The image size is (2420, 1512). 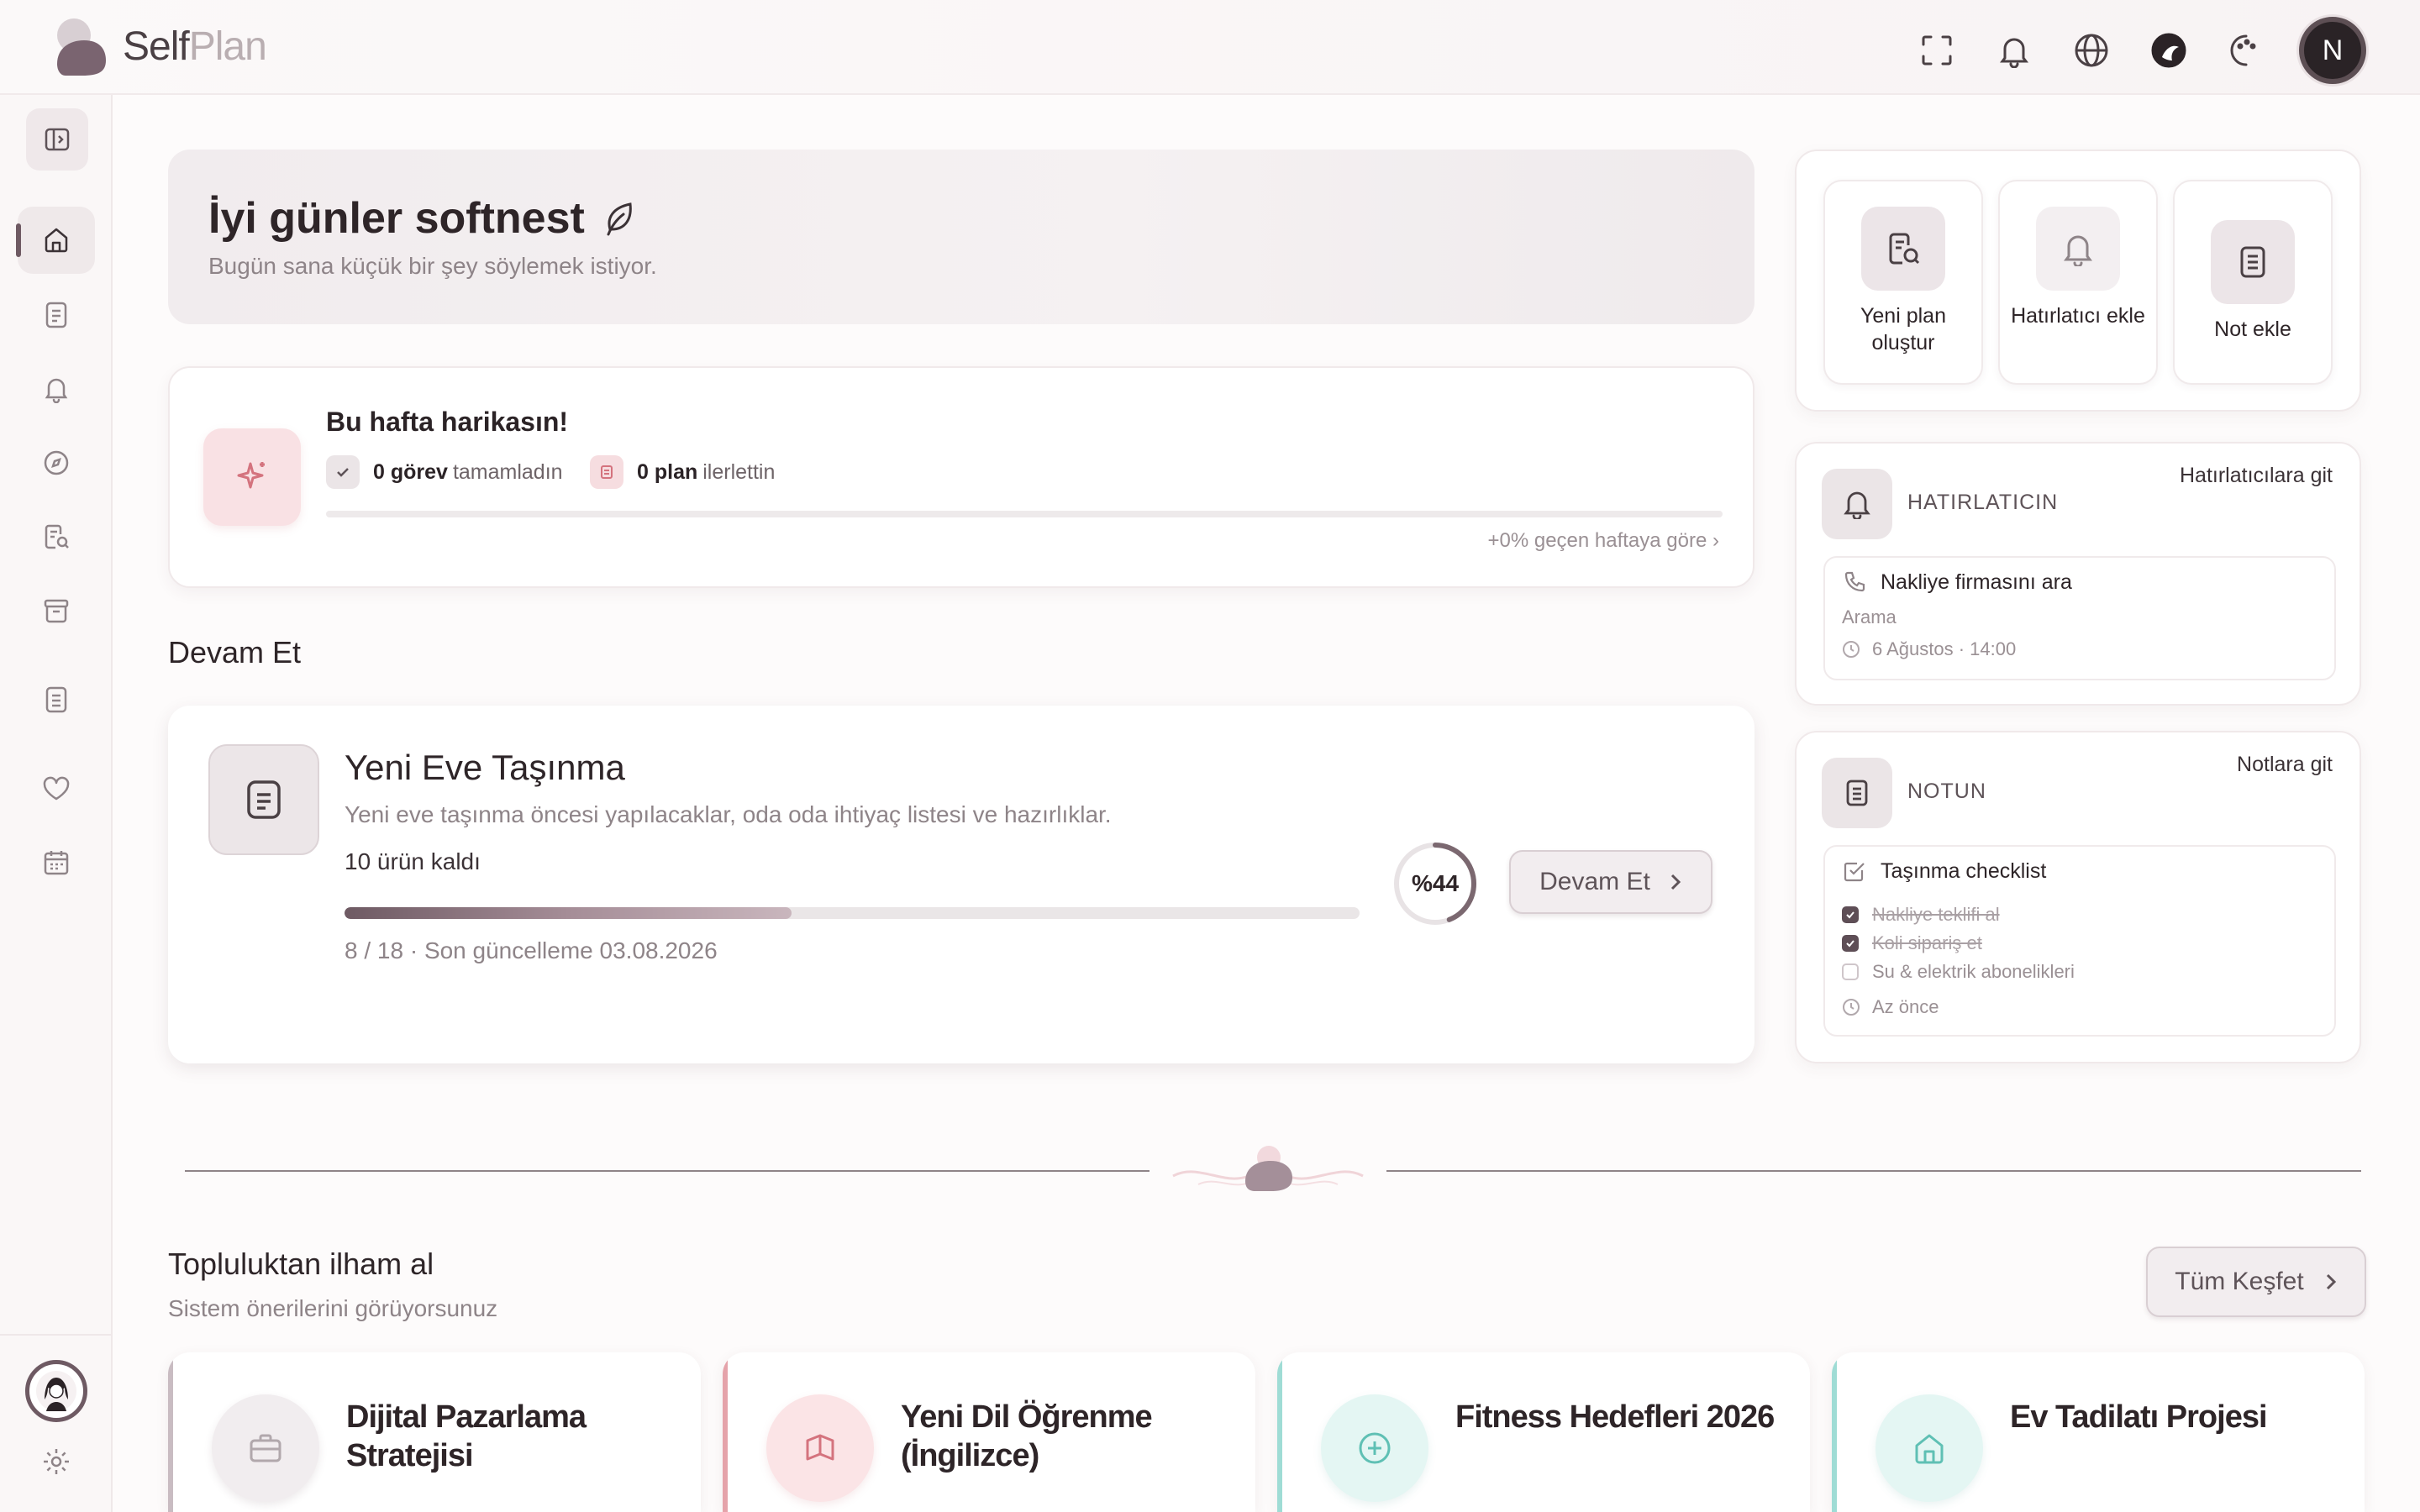 What do you see at coordinates (1851, 971) in the screenshot?
I see `checkbox-unchecked` at bounding box center [1851, 971].